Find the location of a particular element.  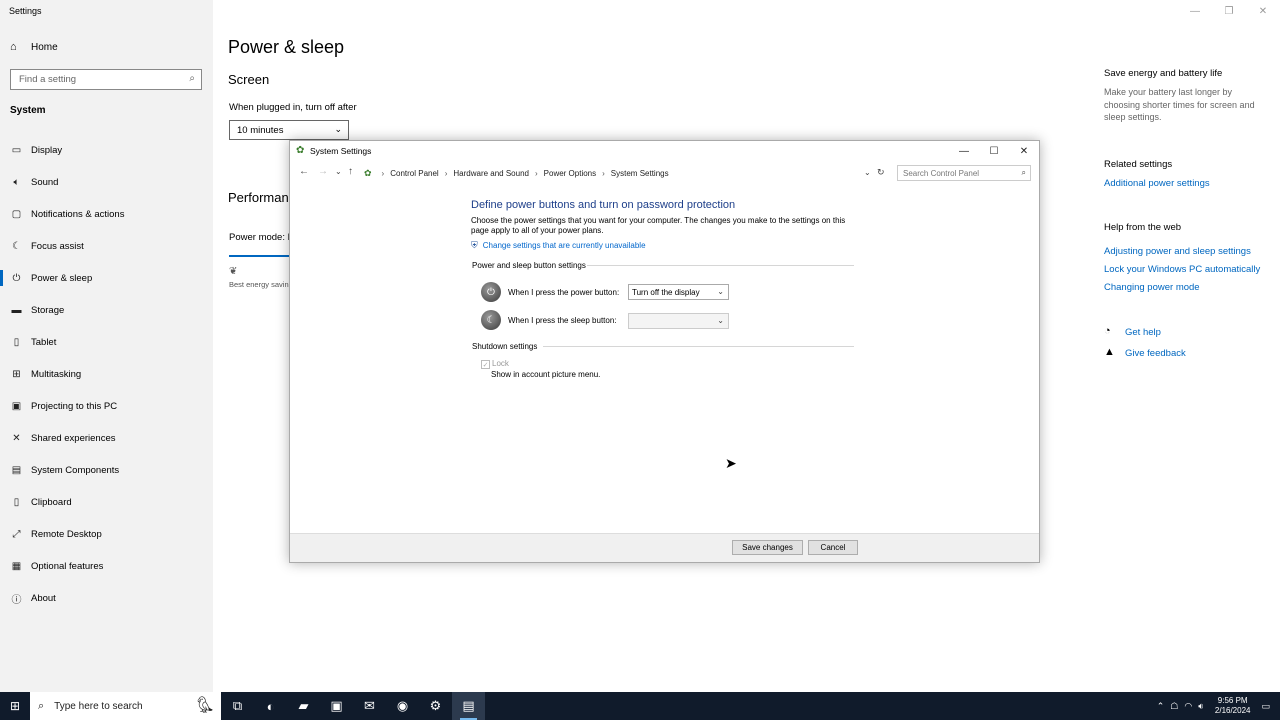

sidebar-item-label: Optional features is located at coordinates (67, 566).